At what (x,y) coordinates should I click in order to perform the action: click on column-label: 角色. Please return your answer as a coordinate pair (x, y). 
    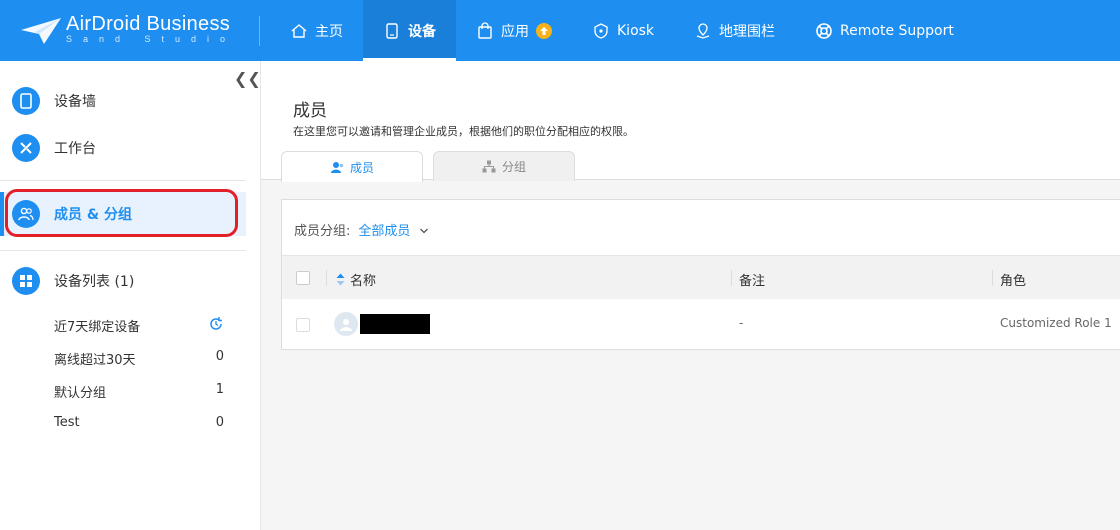
    Looking at the image, I should click on (1013, 281).